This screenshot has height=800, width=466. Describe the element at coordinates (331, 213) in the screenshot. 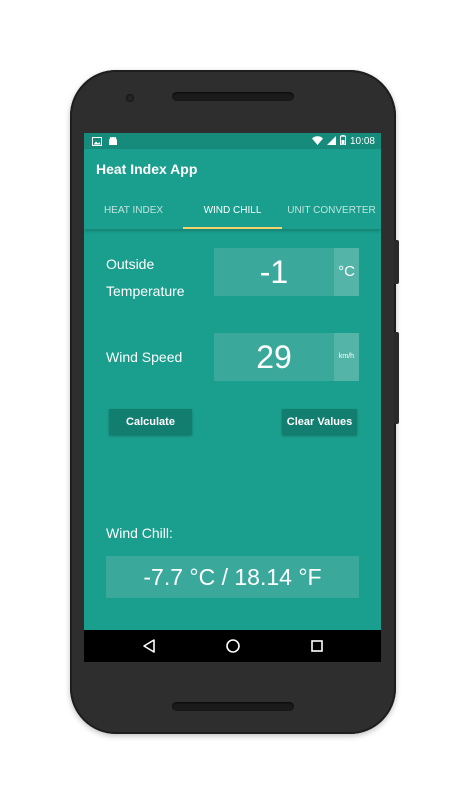

I see `tab-unit-converter: UNIT CONVERTER` at that location.